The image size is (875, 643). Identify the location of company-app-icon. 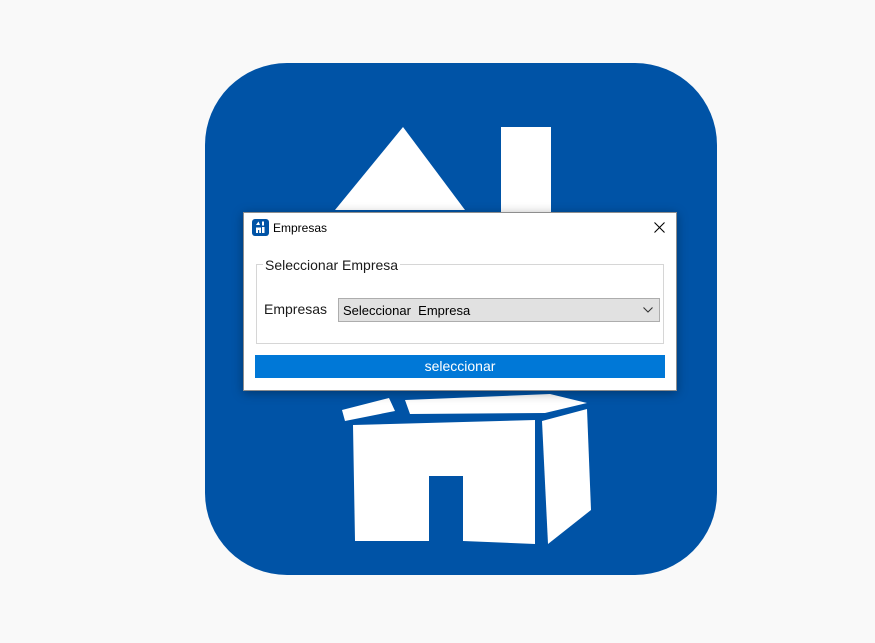
(260, 227).